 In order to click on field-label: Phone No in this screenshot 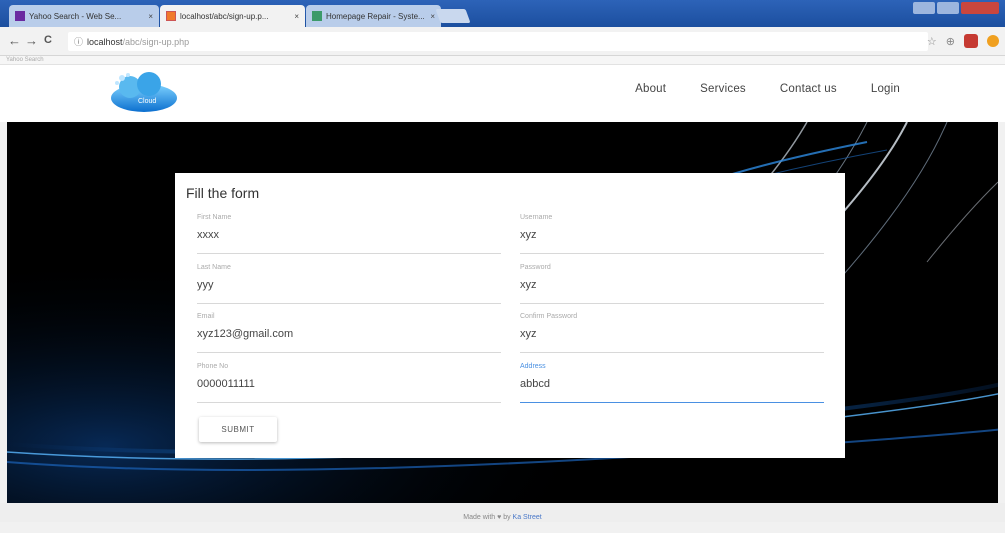, I will do `click(213, 366)`.